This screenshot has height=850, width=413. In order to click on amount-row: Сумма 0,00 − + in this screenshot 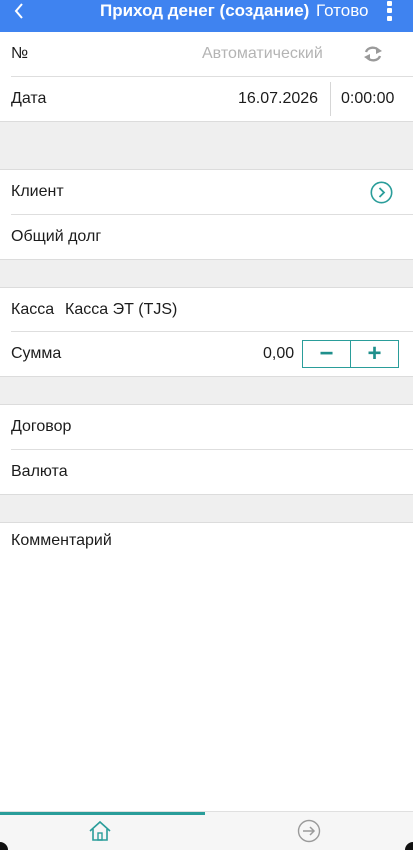, I will do `click(206, 354)`.